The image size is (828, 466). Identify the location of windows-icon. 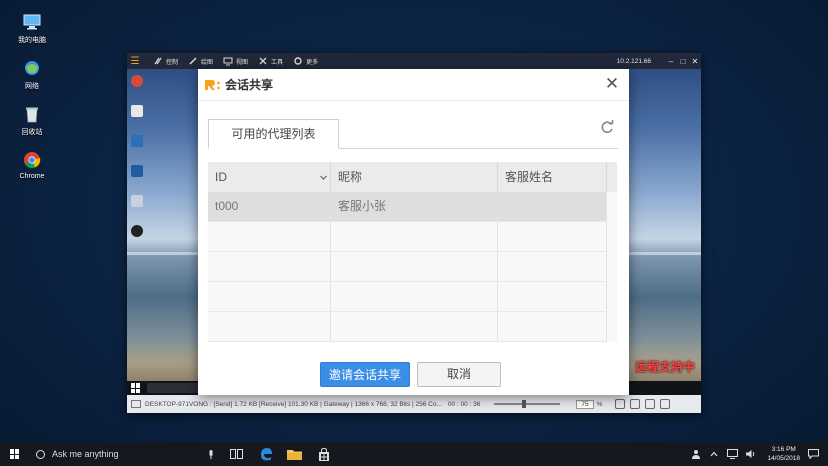
(15, 454).